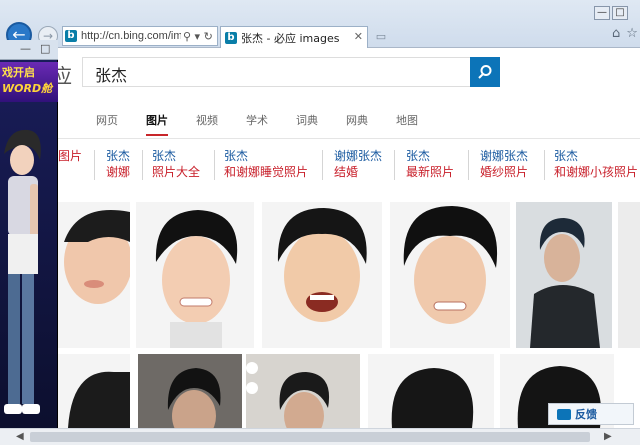 Image resolution: width=640 pixels, height=445 pixels. Describe the element at coordinates (307, 124) in the screenshot. I see `tab-4: 词典` at that location.